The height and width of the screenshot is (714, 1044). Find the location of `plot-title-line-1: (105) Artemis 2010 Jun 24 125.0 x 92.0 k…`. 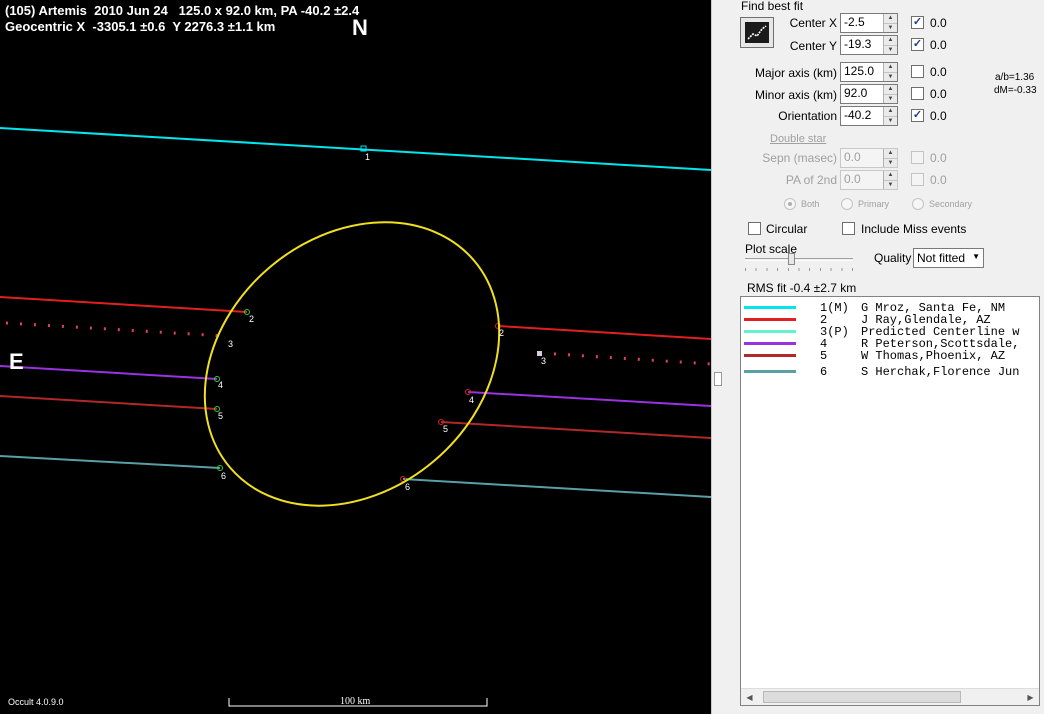

plot-title-line-1: (105) Artemis 2010 Jun 24 125.0 x 92.0 k… is located at coordinates (182, 10).